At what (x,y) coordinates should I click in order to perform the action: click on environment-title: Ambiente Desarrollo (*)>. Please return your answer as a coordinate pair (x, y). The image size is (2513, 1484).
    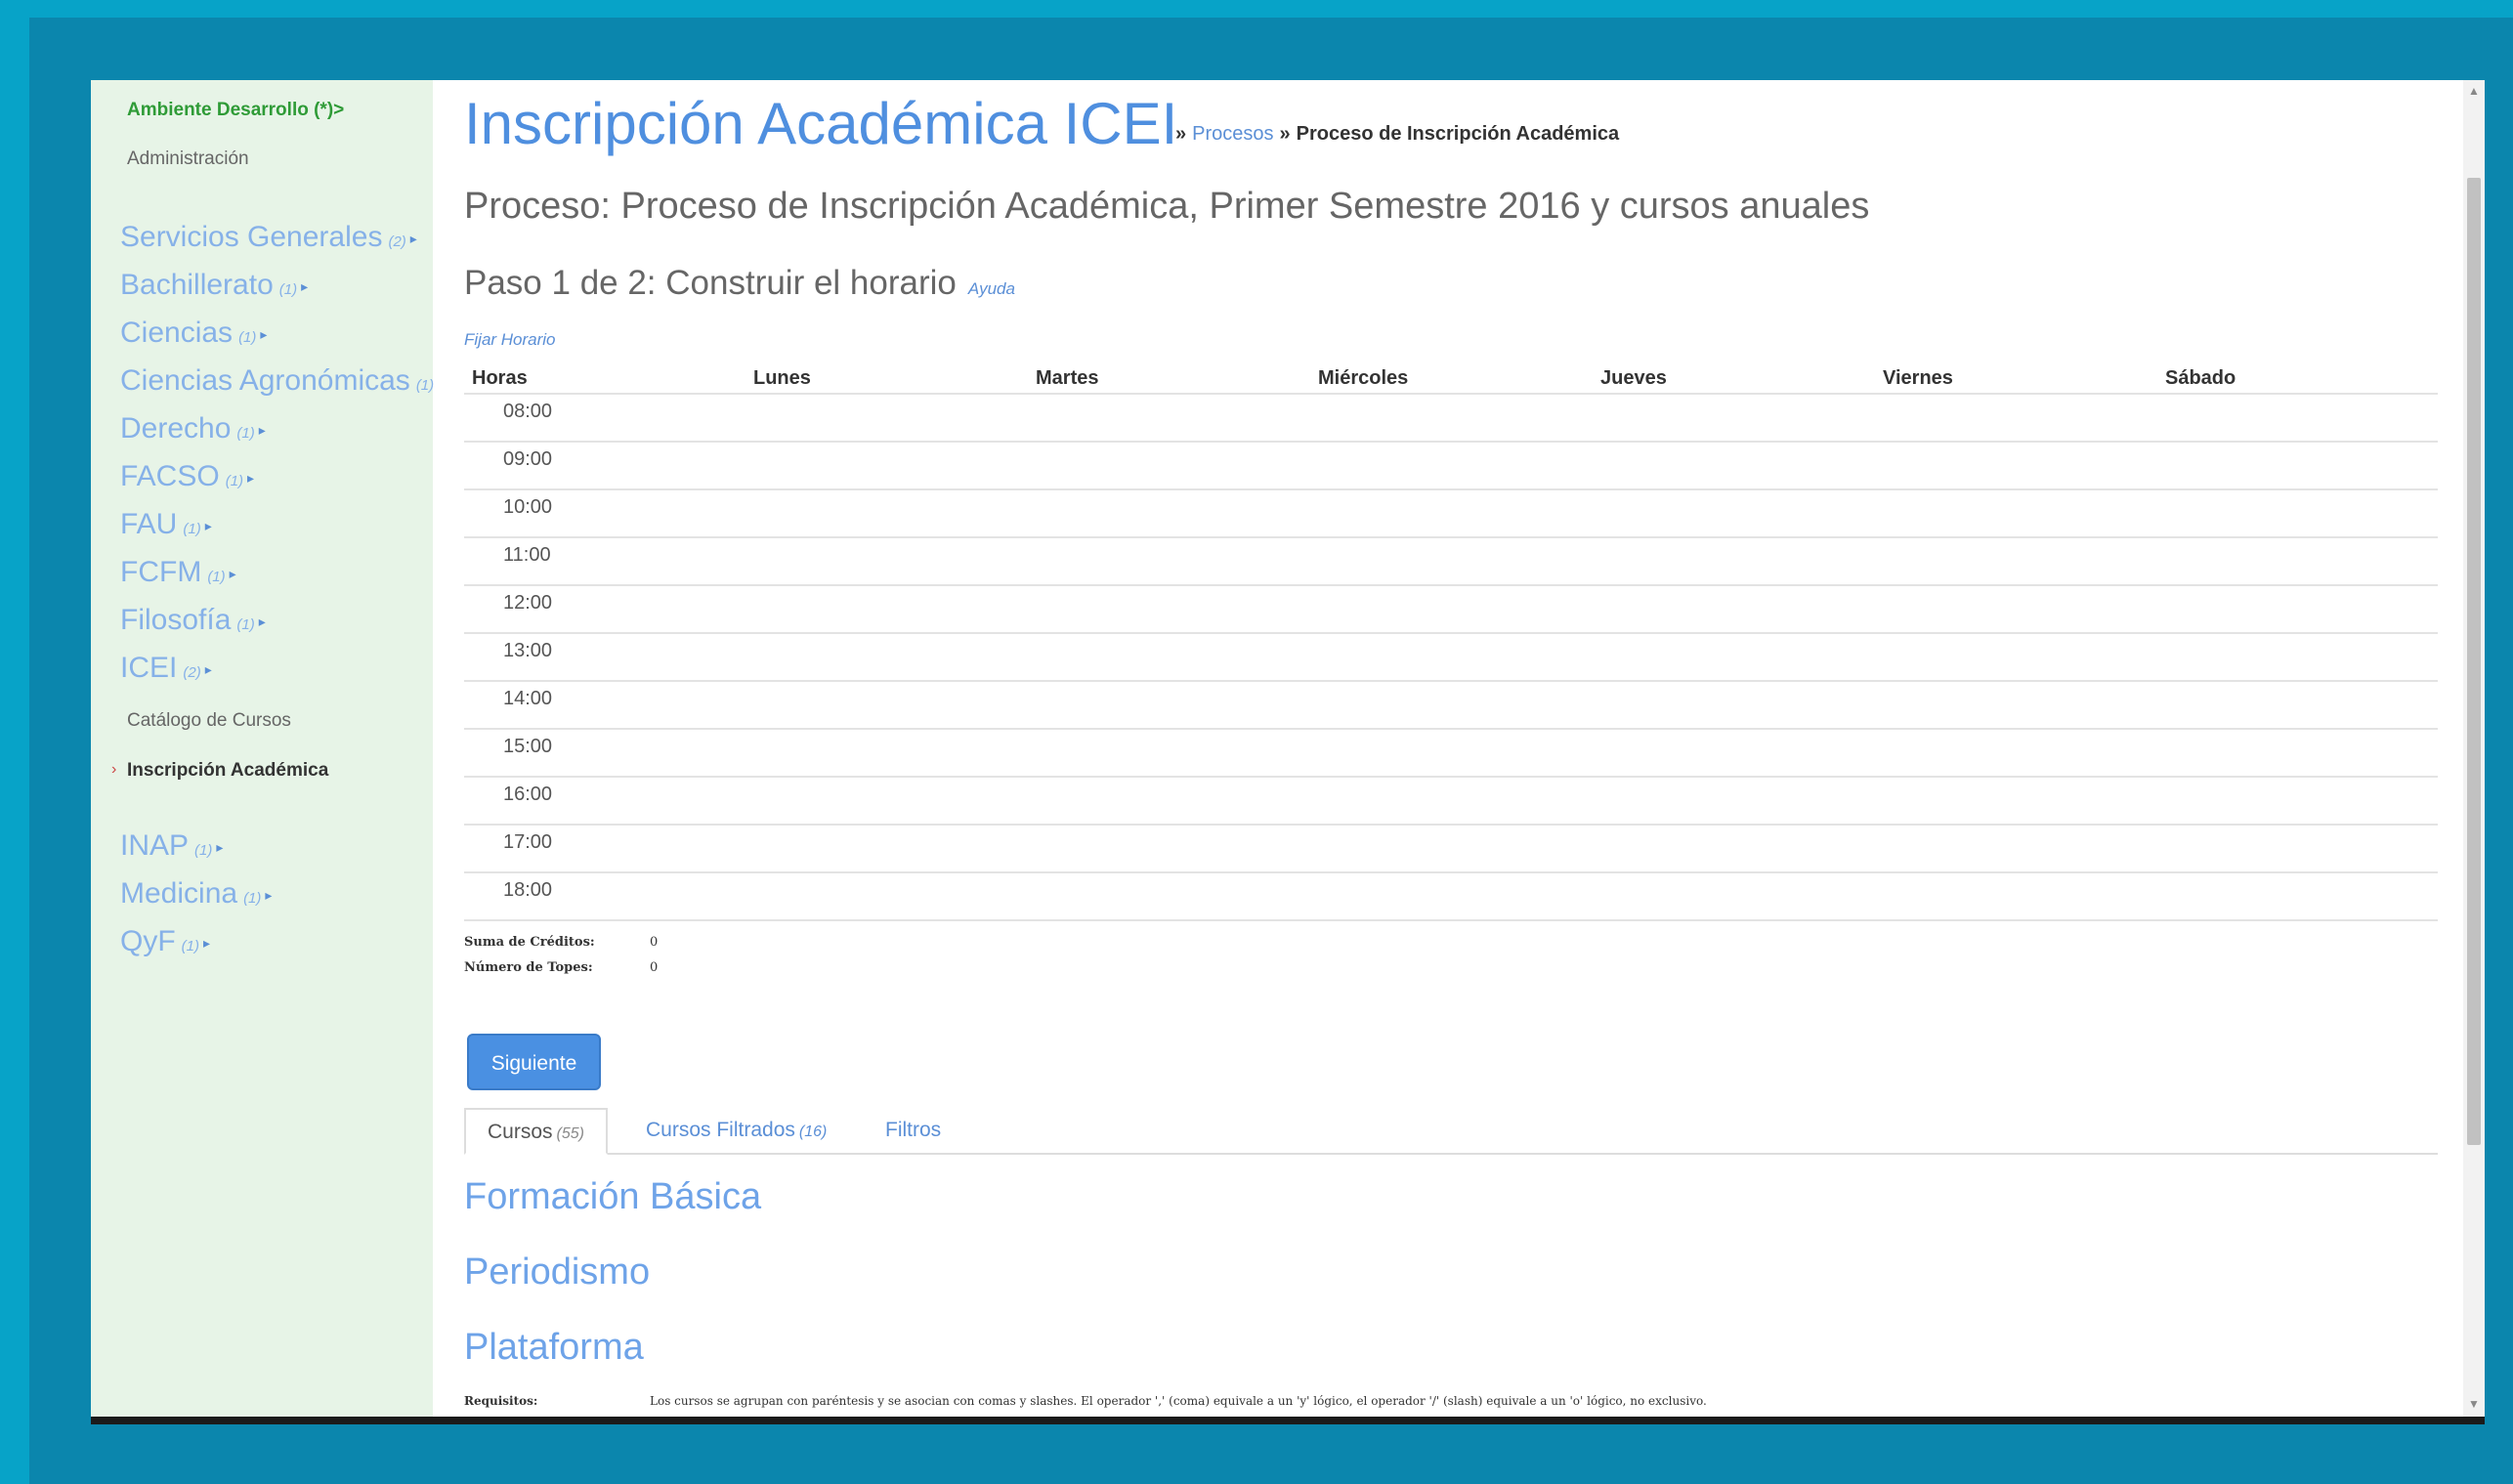
    Looking at the image, I should click on (235, 110).